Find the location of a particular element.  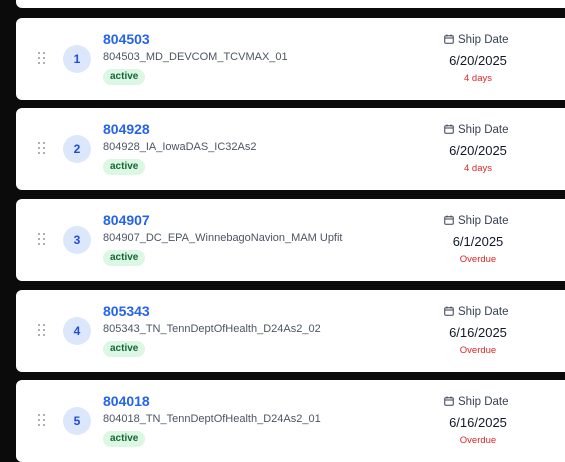

order-name: 804928_IA_IowaDAS_IC32As2 is located at coordinates (180, 147).